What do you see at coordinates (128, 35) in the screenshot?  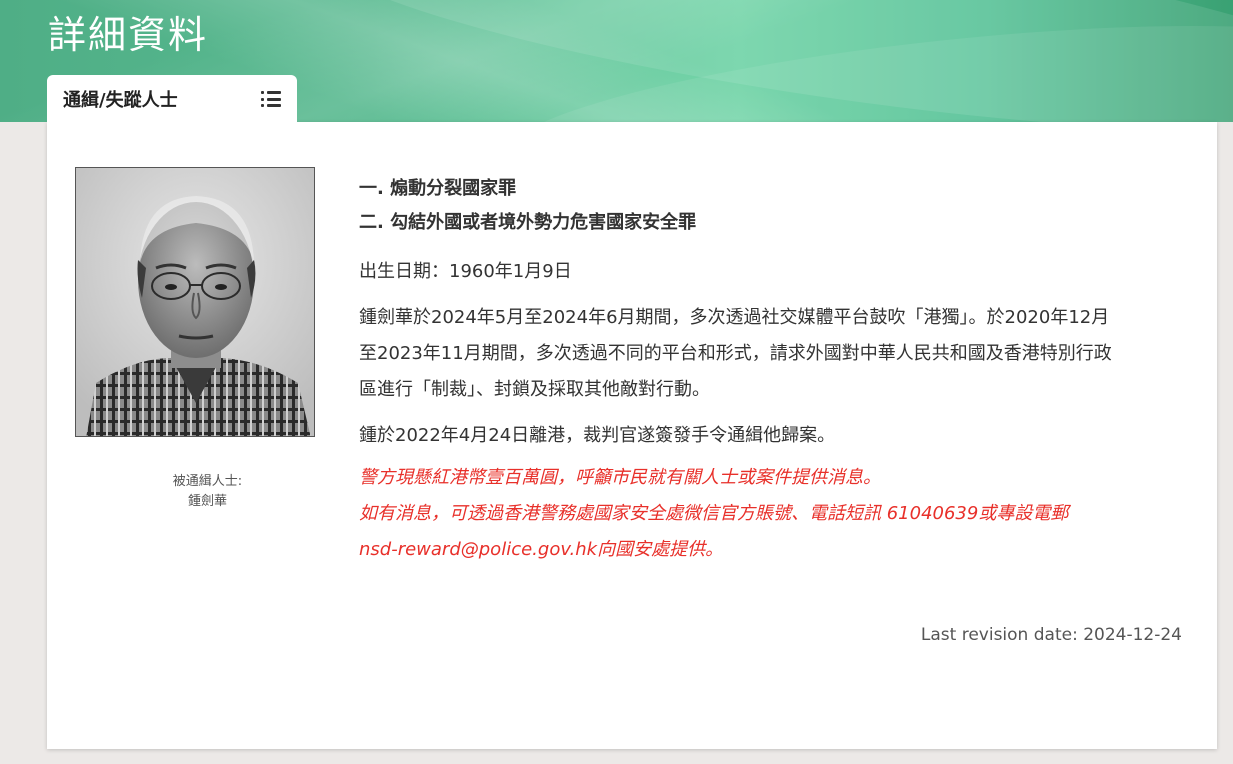 I see `page-title: 詳細資料` at bounding box center [128, 35].